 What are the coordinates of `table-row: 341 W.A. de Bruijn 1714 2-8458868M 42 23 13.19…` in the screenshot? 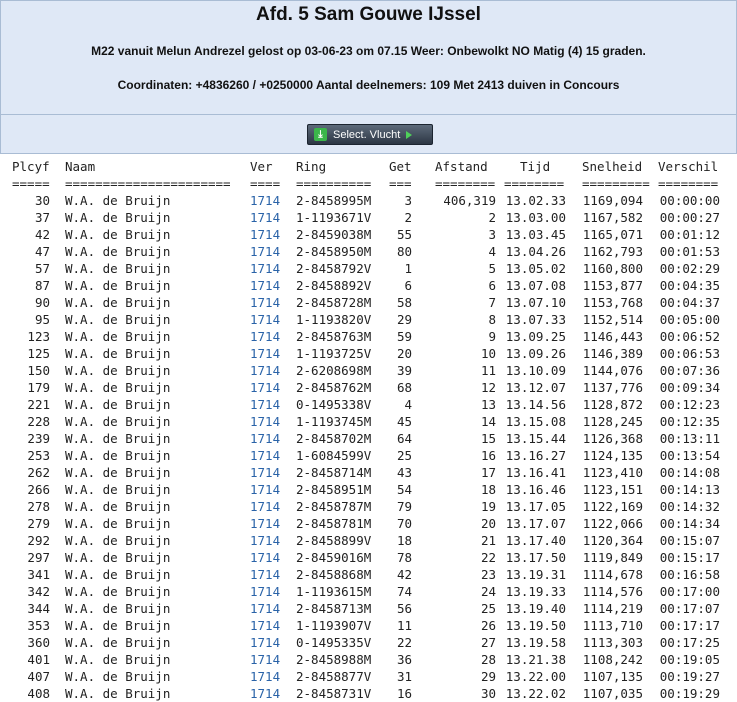 It's located at (368, 574).